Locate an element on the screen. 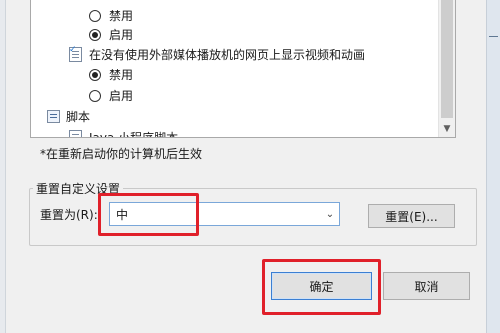 The width and height of the screenshot is (500, 333). list-item: Java 小程序脚本 is located at coordinates (124, 133).